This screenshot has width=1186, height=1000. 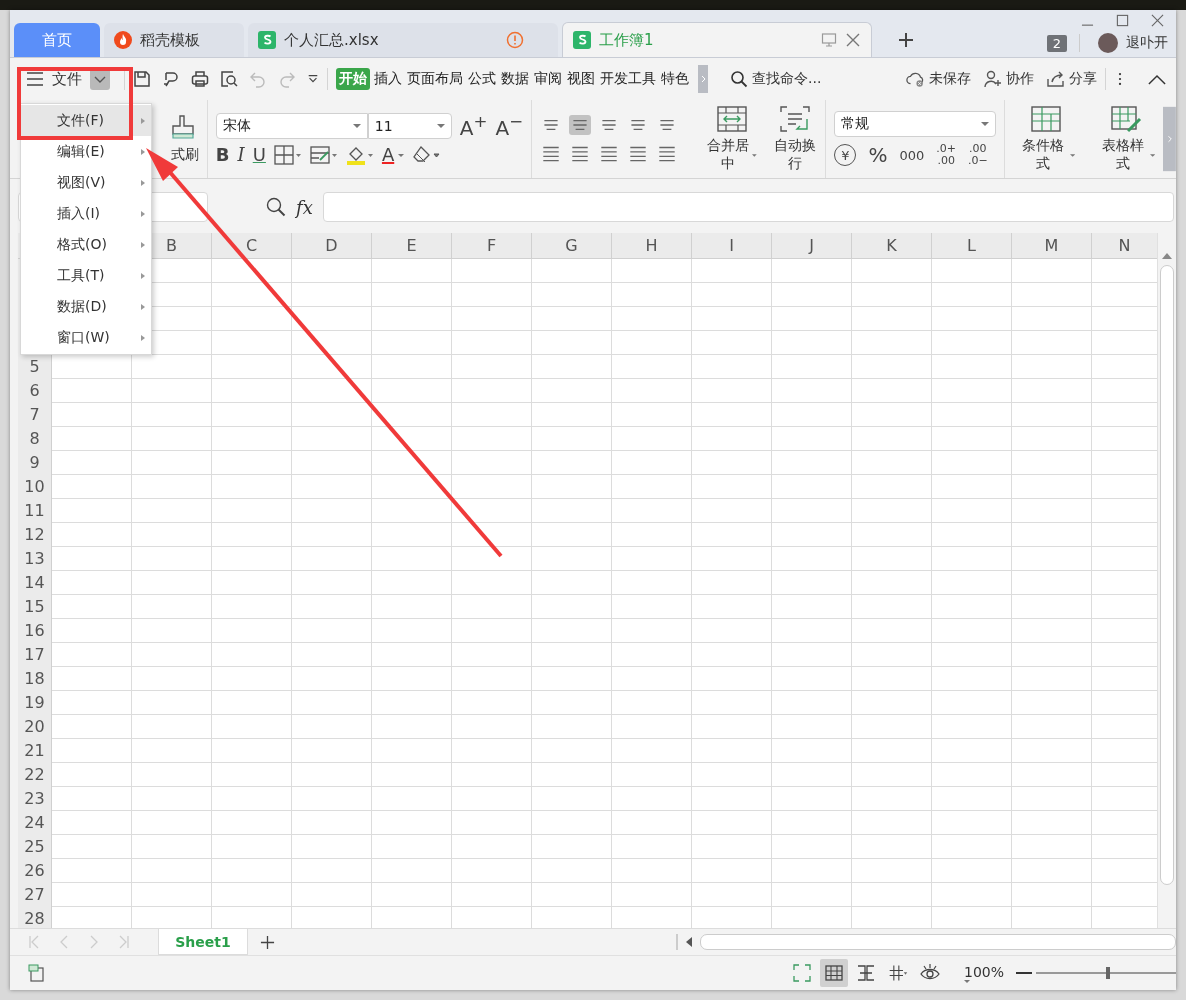 I want to click on row-header: 15, so click(x=34, y=607).